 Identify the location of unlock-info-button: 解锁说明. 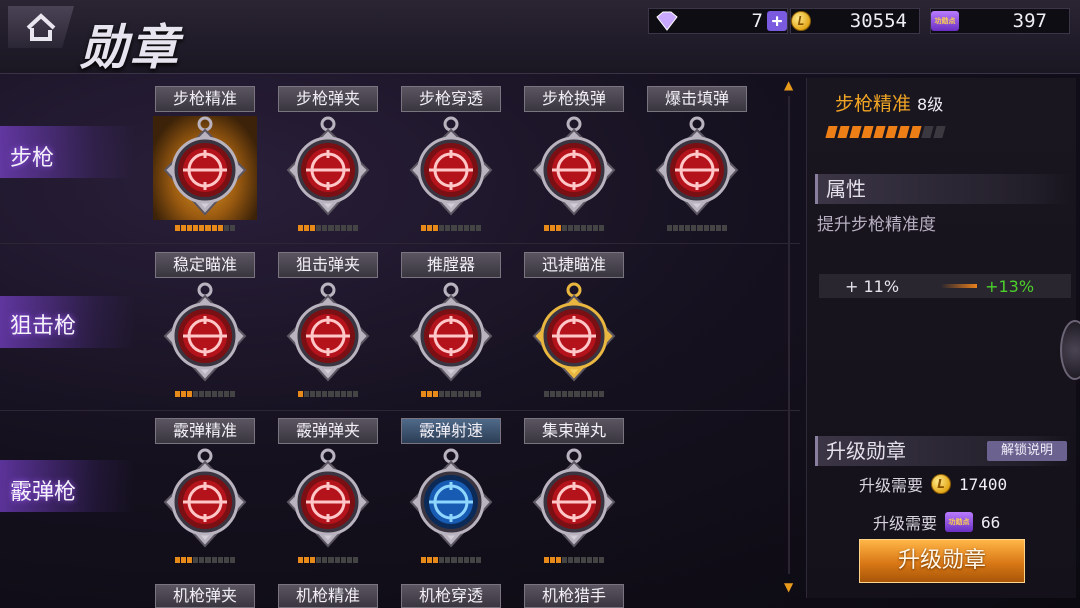
(1027, 451).